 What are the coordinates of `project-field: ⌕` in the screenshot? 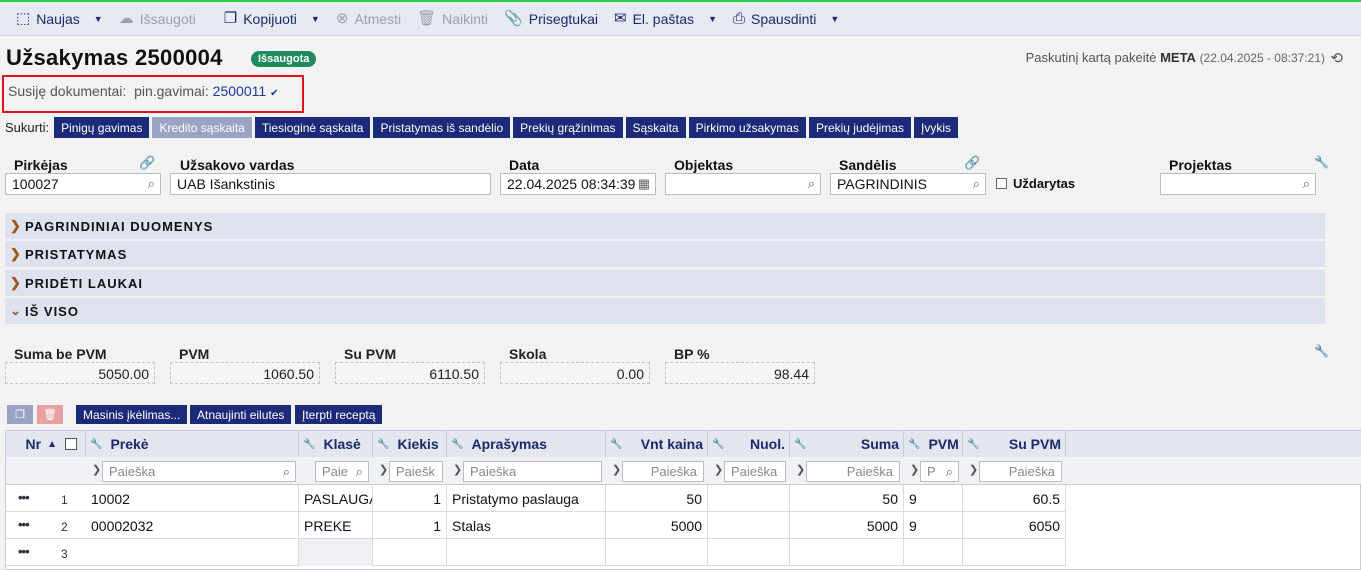 It's located at (1238, 184).